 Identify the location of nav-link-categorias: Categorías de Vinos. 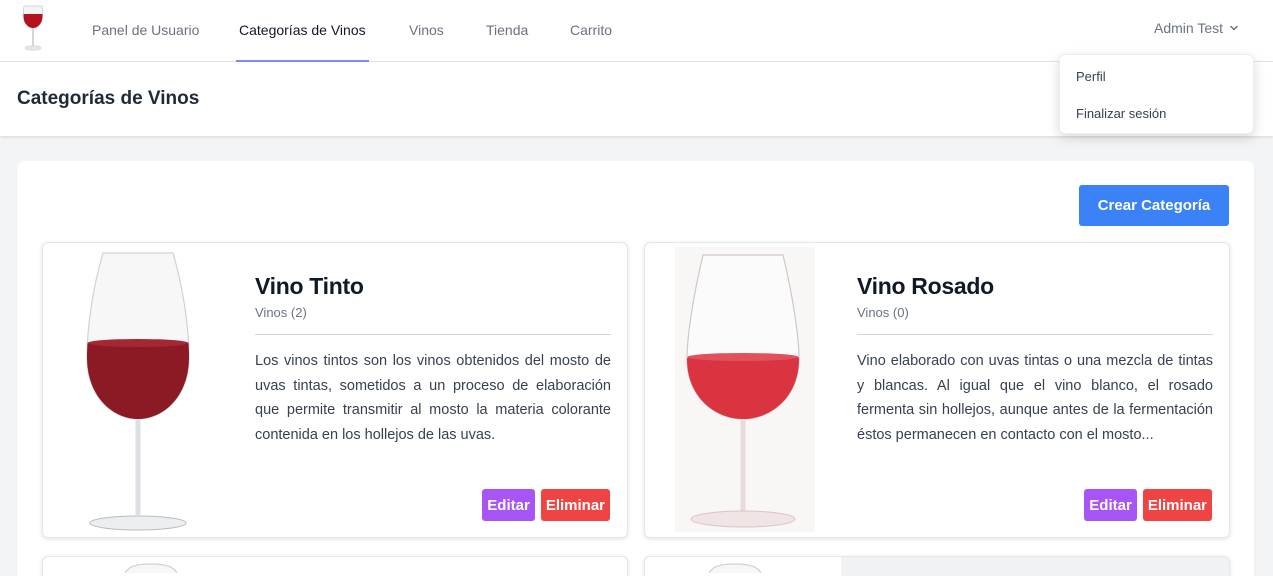
(302, 31).